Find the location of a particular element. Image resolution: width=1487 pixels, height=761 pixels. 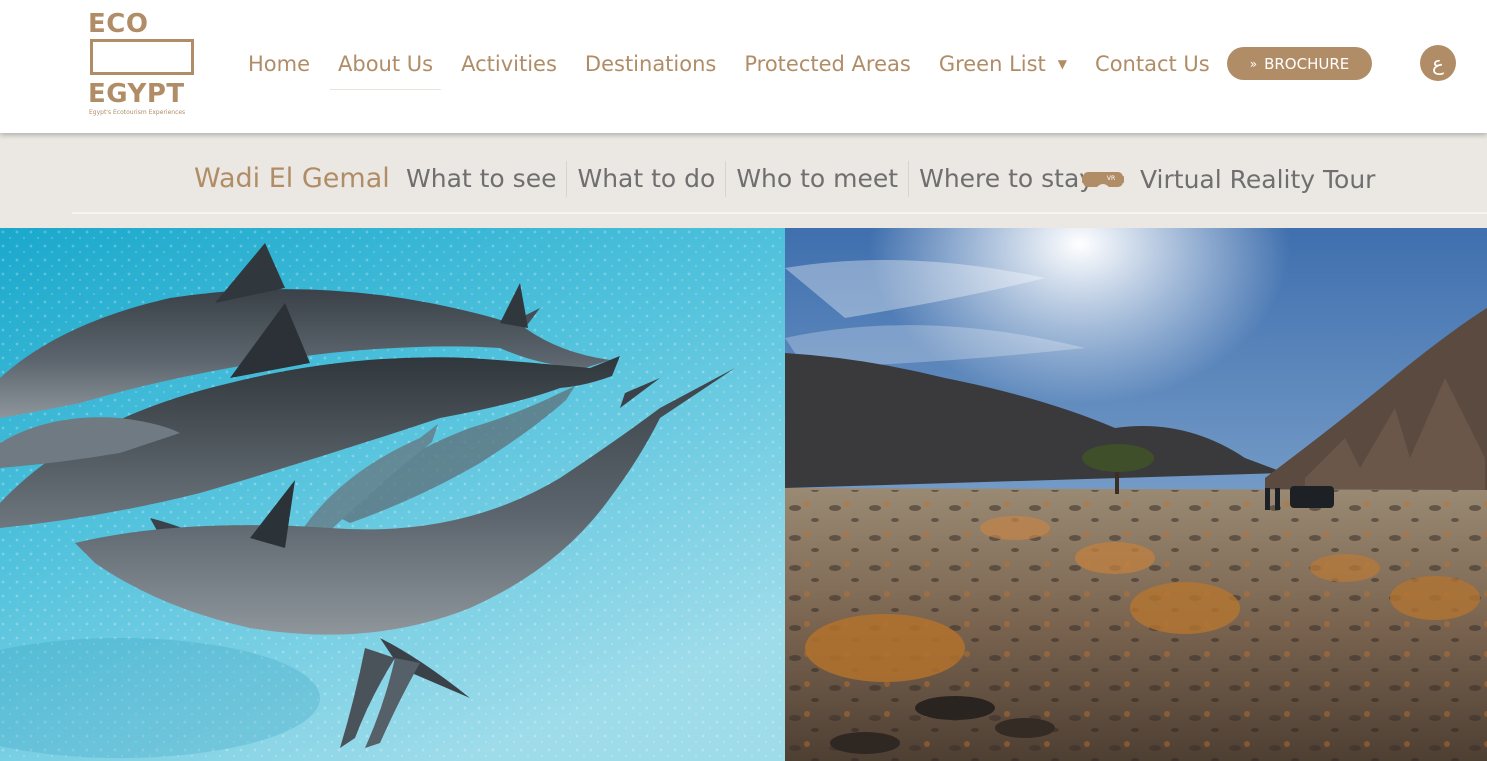

nav-about-us: About Us is located at coordinates (385, 65).